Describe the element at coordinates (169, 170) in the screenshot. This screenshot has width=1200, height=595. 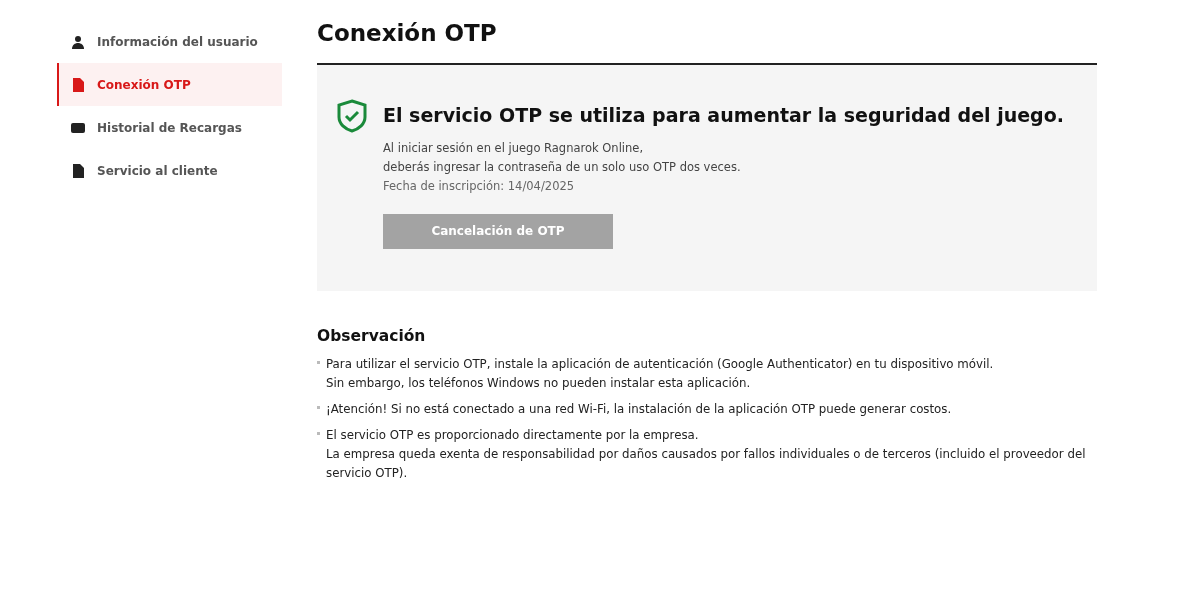
I see `sidebar-item: Servicio al cliente` at that location.